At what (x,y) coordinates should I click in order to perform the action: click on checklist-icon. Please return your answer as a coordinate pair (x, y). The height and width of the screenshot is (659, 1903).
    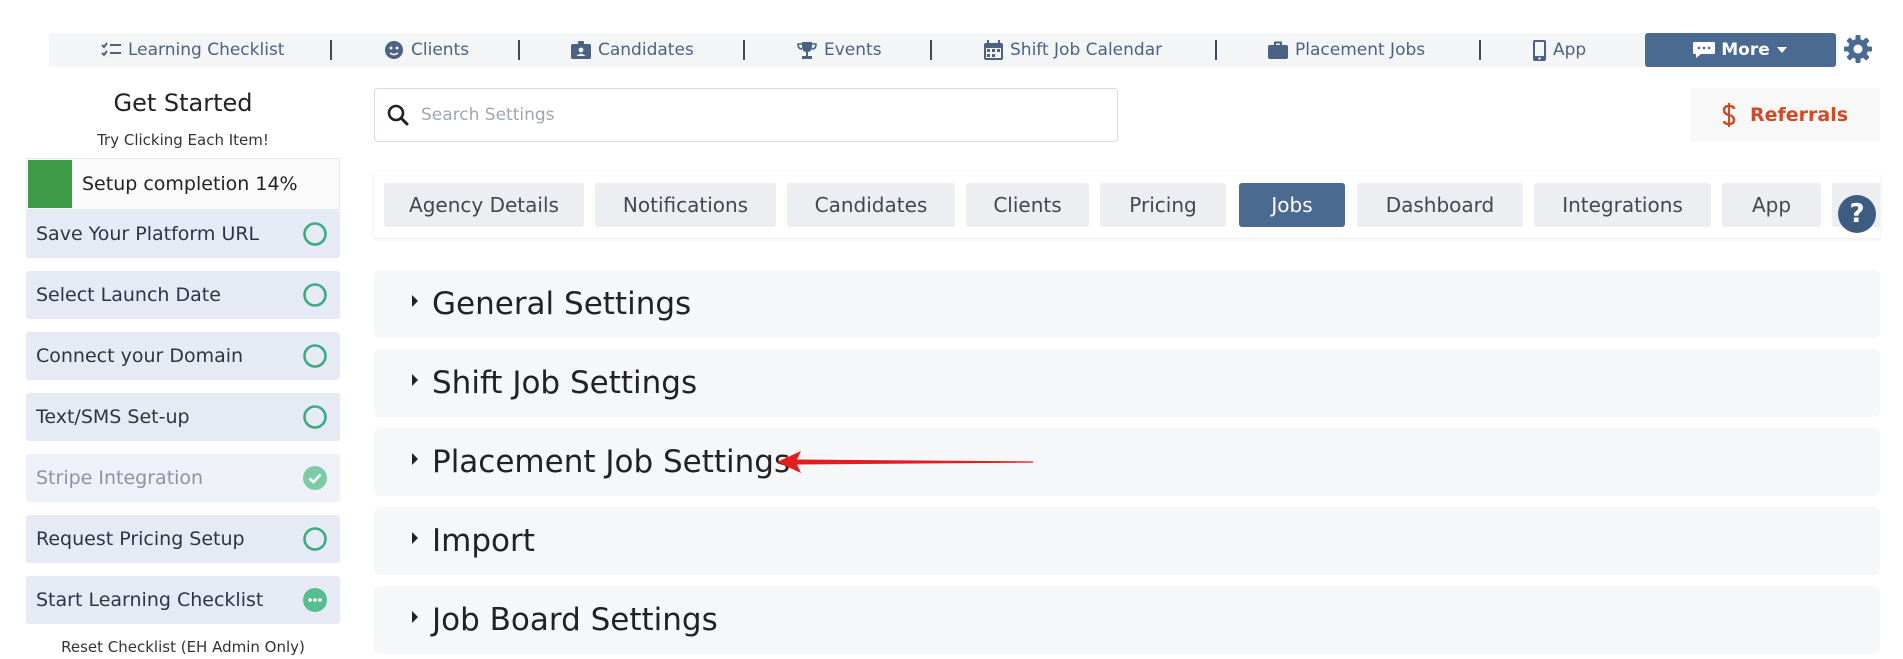
    Looking at the image, I should click on (111, 49).